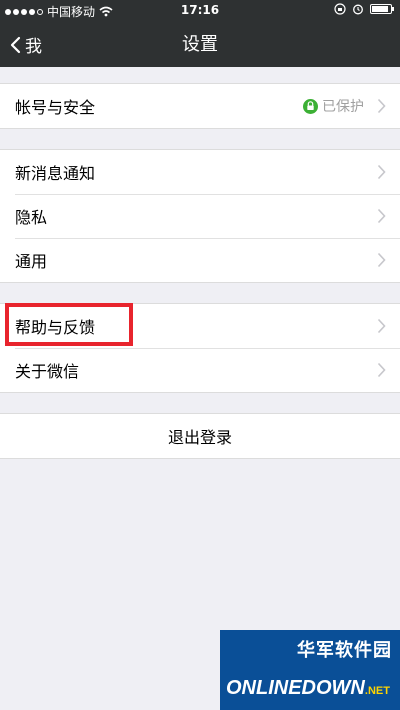 Image resolution: width=400 pixels, height=710 pixels. I want to click on protection-status-label: 已保护, so click(343, 107).